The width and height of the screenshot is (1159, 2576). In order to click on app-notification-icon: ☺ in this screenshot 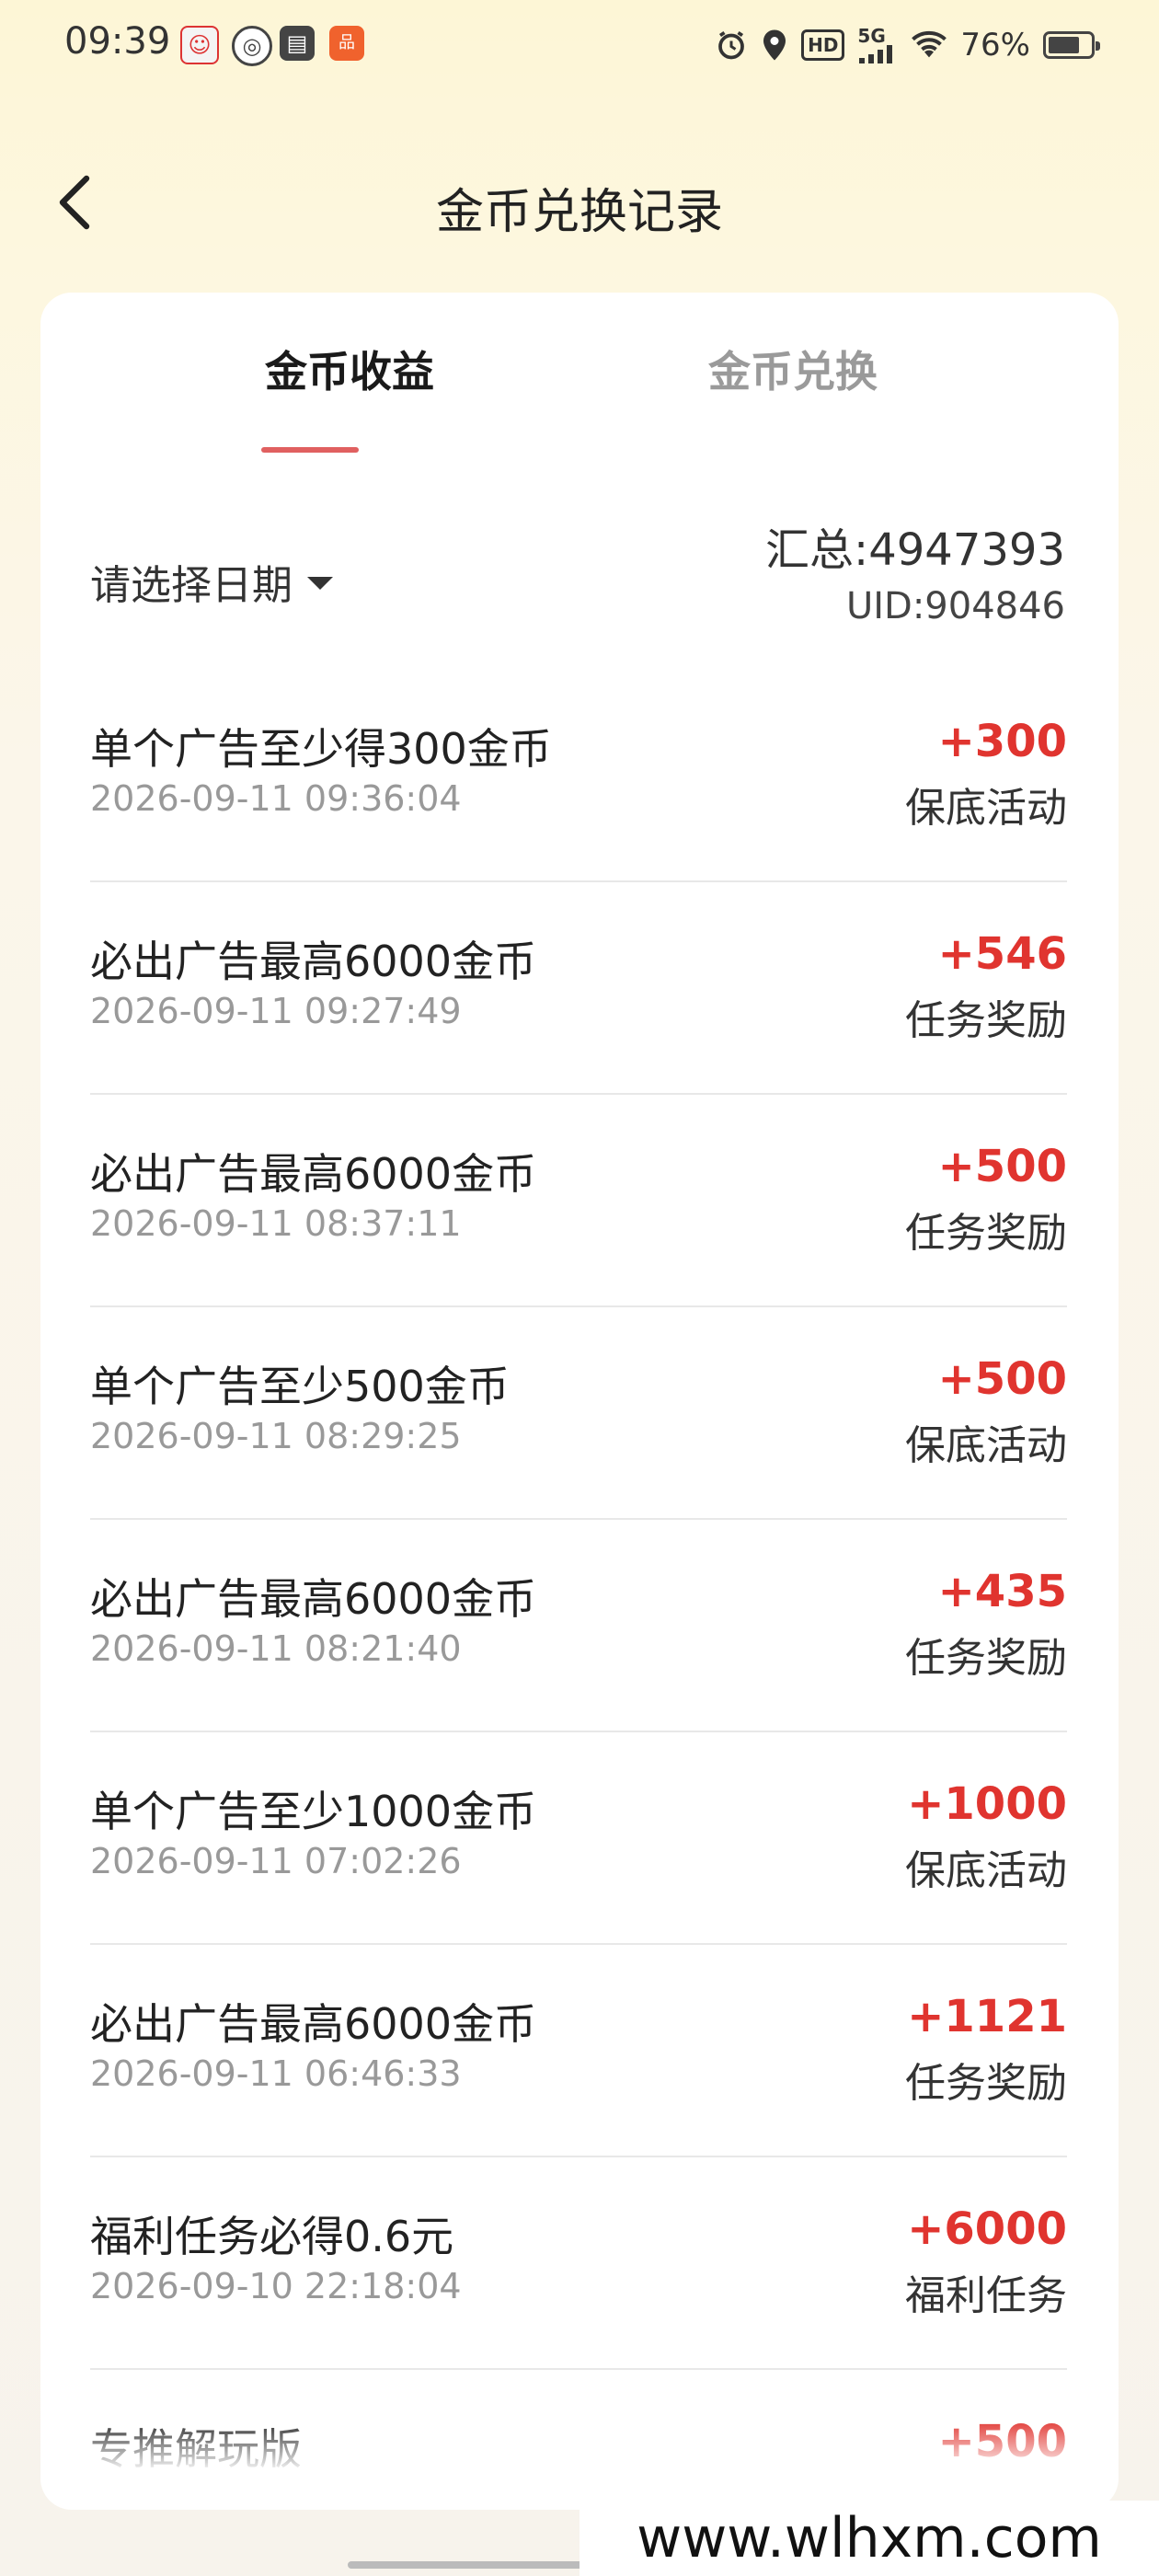, I will do `click(199, 45)`.